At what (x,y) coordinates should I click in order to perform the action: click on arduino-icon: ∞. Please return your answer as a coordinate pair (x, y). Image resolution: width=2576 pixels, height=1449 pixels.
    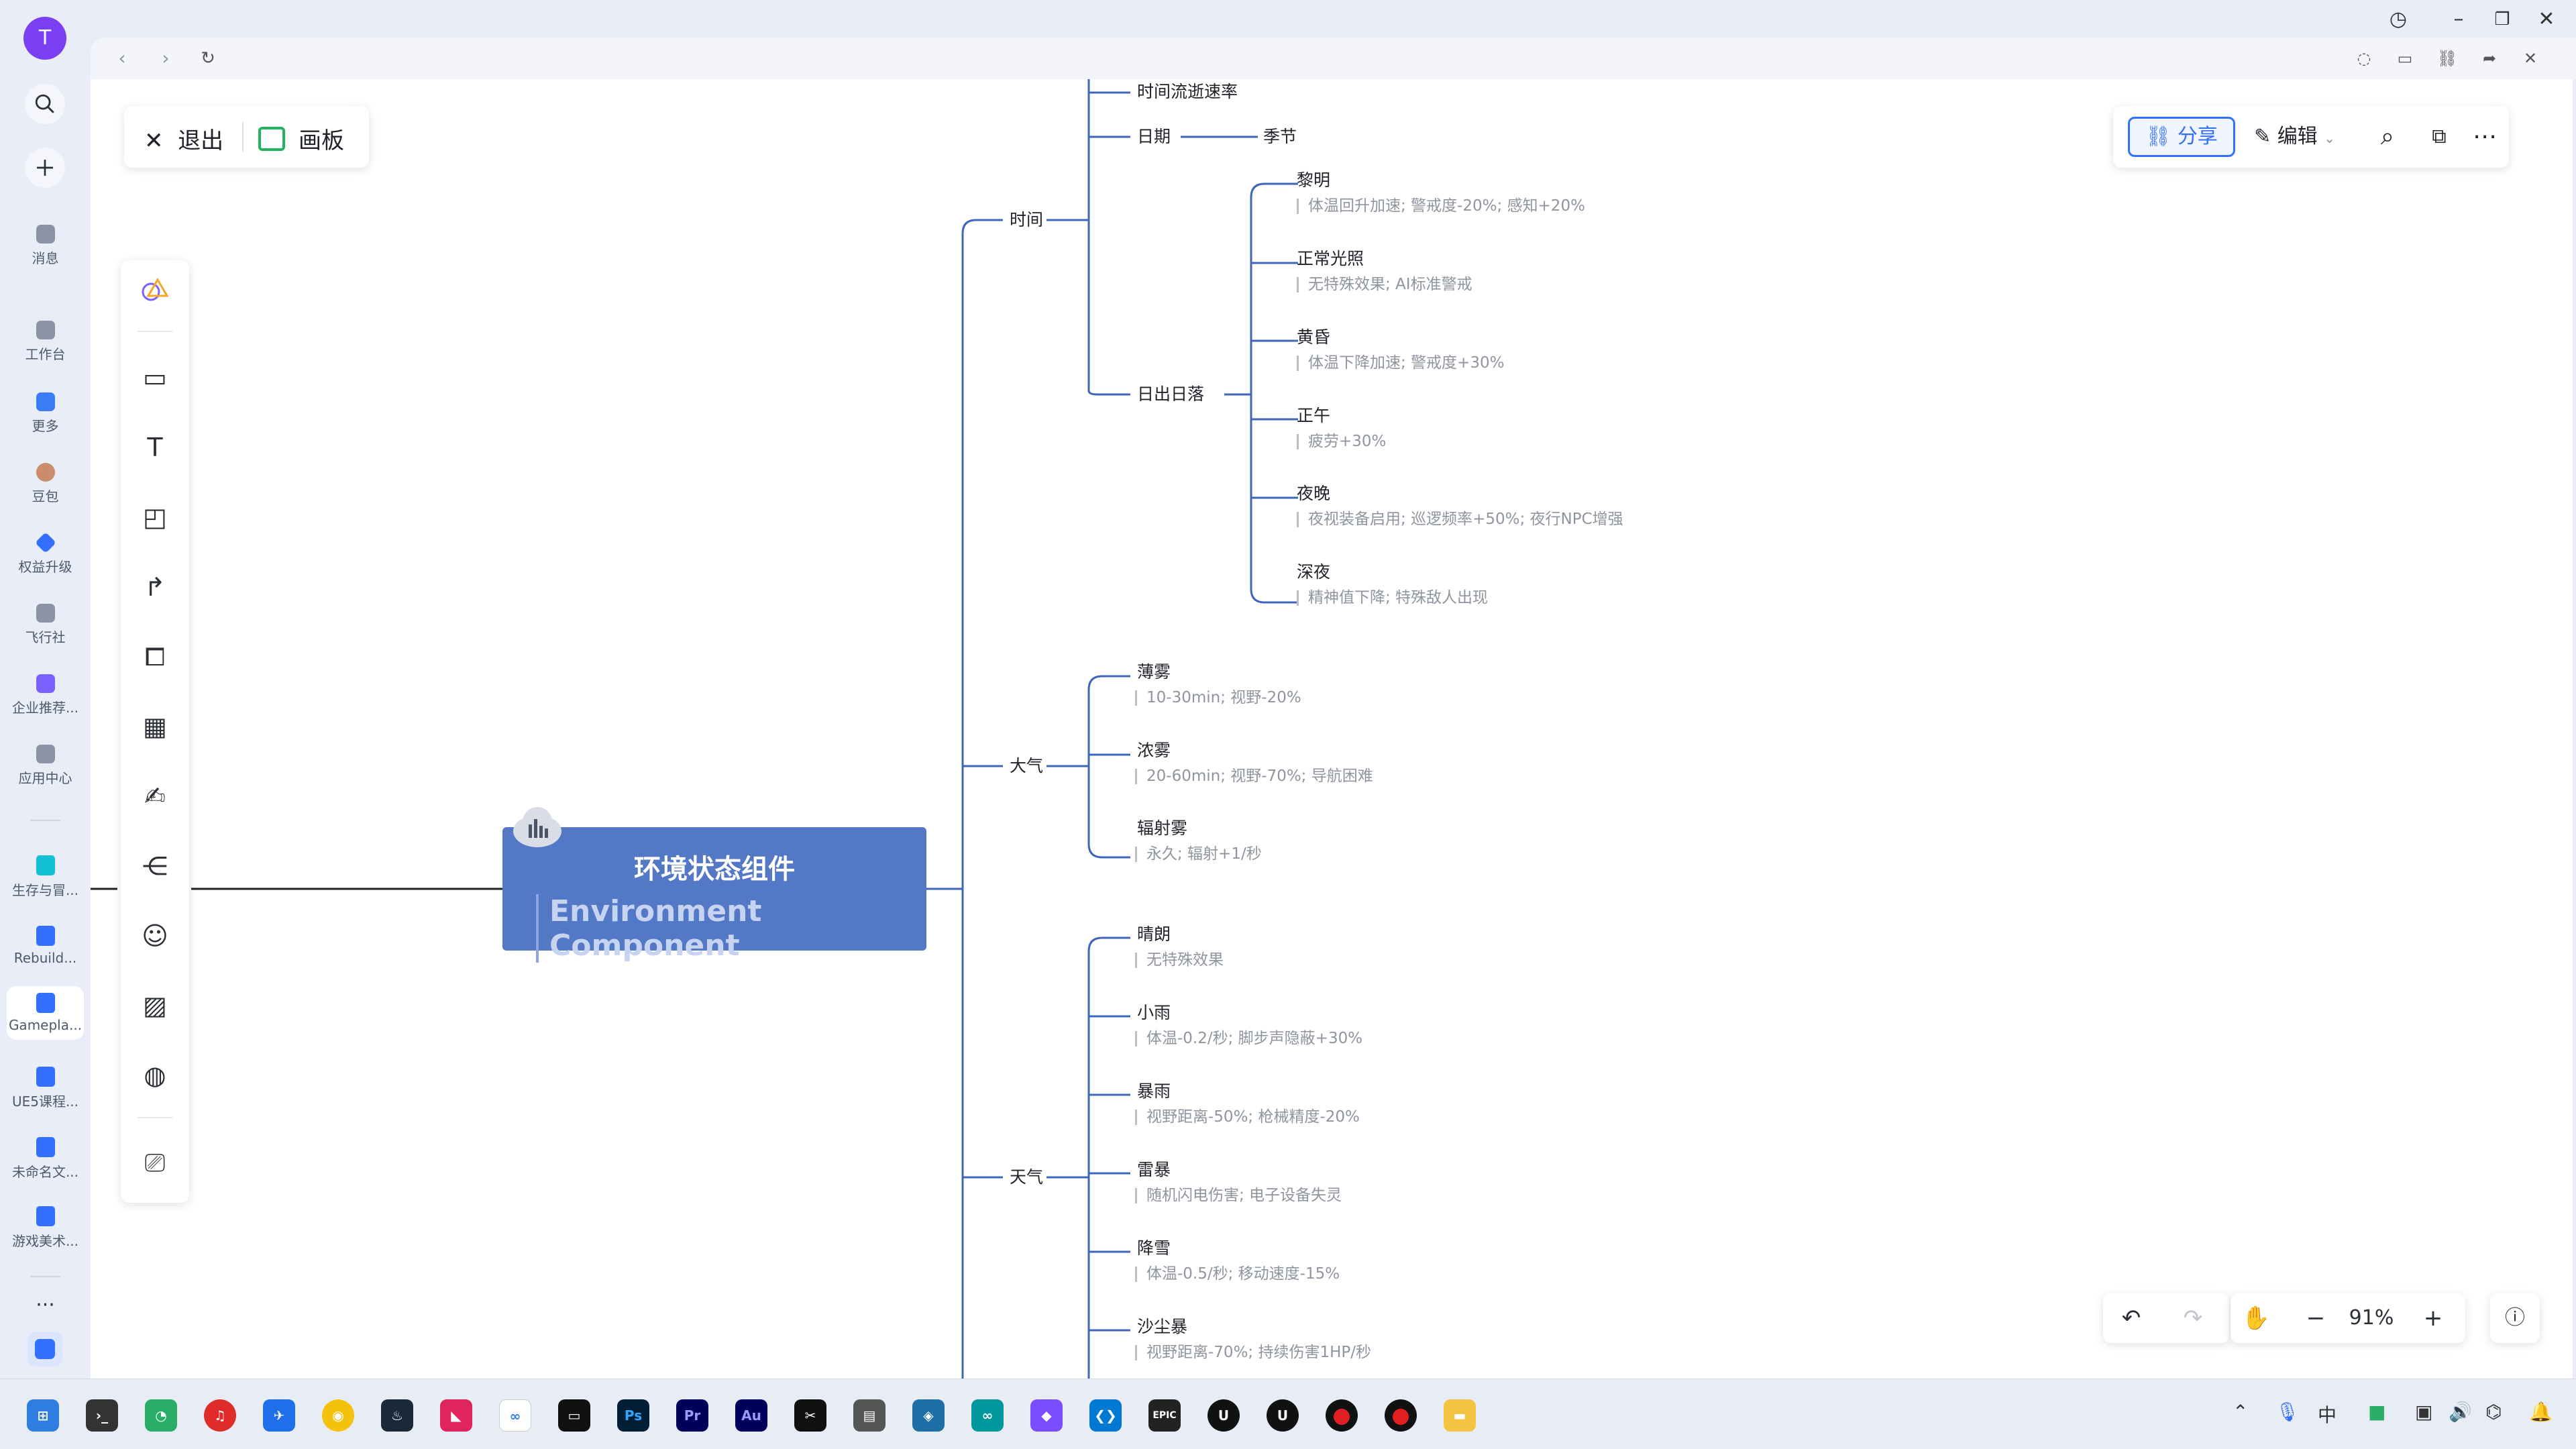
    Looking at the image, I should click on (987, 1415).